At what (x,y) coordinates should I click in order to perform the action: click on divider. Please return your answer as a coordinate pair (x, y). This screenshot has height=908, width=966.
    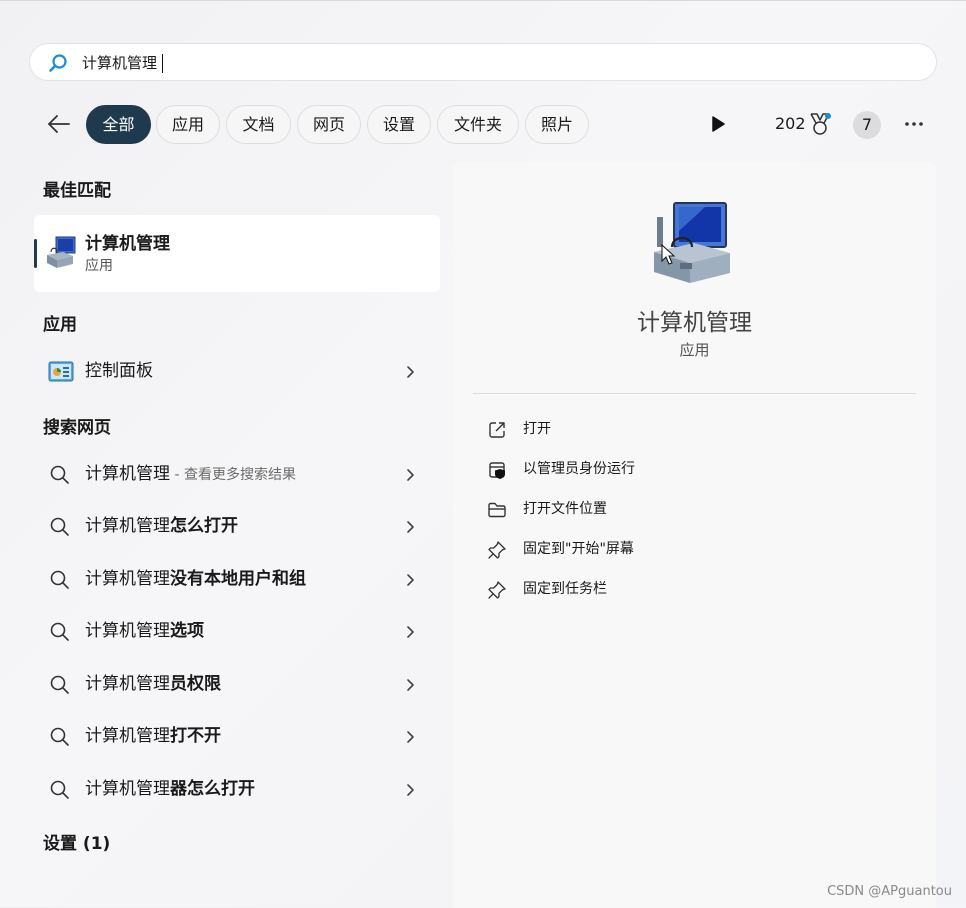
    Looking at the image, I should click on (694, 393).